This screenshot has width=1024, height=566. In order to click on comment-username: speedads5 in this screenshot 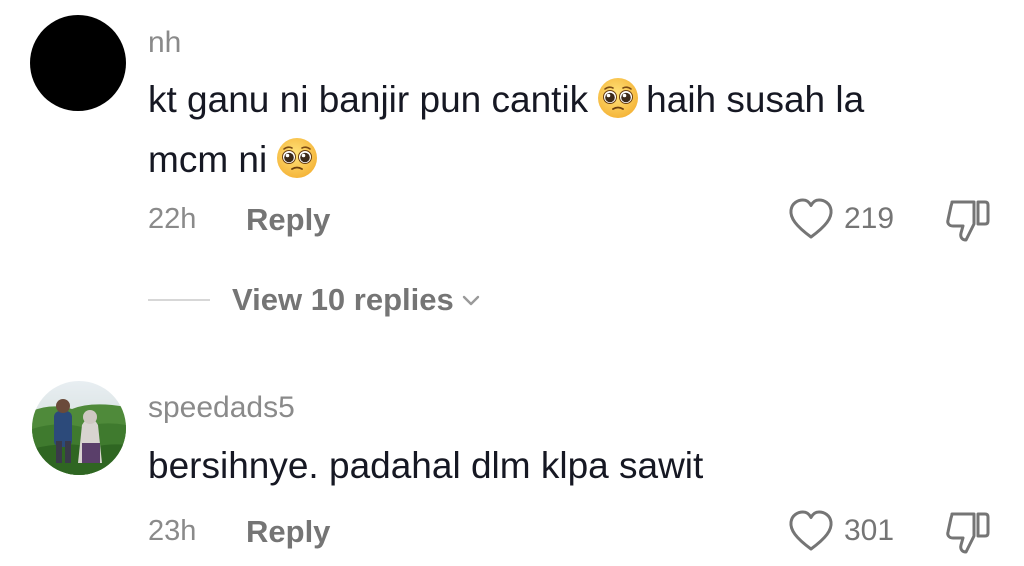, I will do `click(221, 408)`.